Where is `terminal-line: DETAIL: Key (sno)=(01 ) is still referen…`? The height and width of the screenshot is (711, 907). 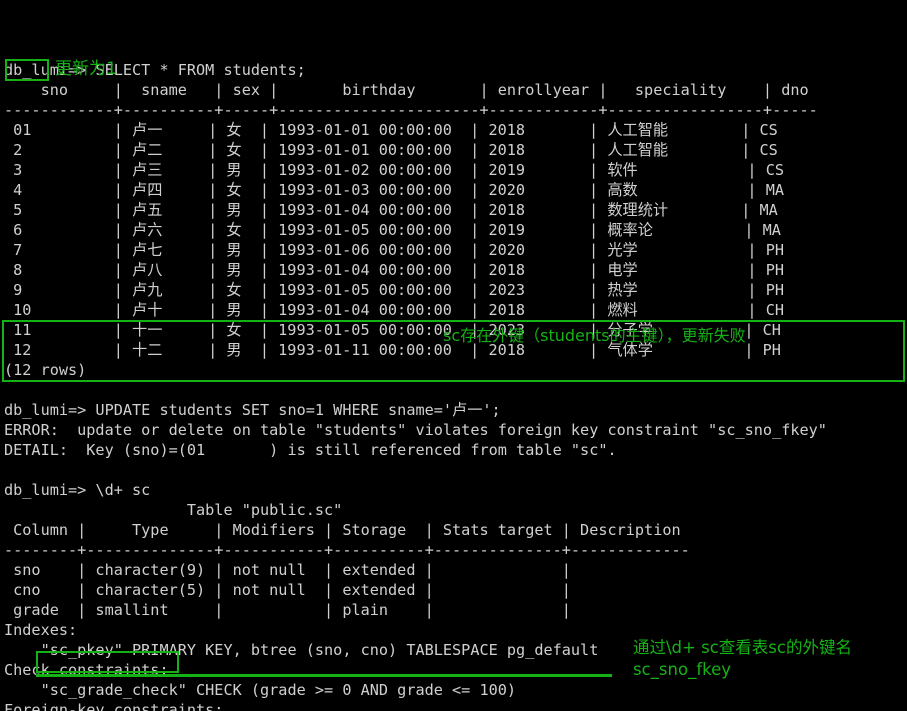
terminal-line: DETAIL: Key (sno)=(01 ) is still referen… is located at coordinates (310, 450).